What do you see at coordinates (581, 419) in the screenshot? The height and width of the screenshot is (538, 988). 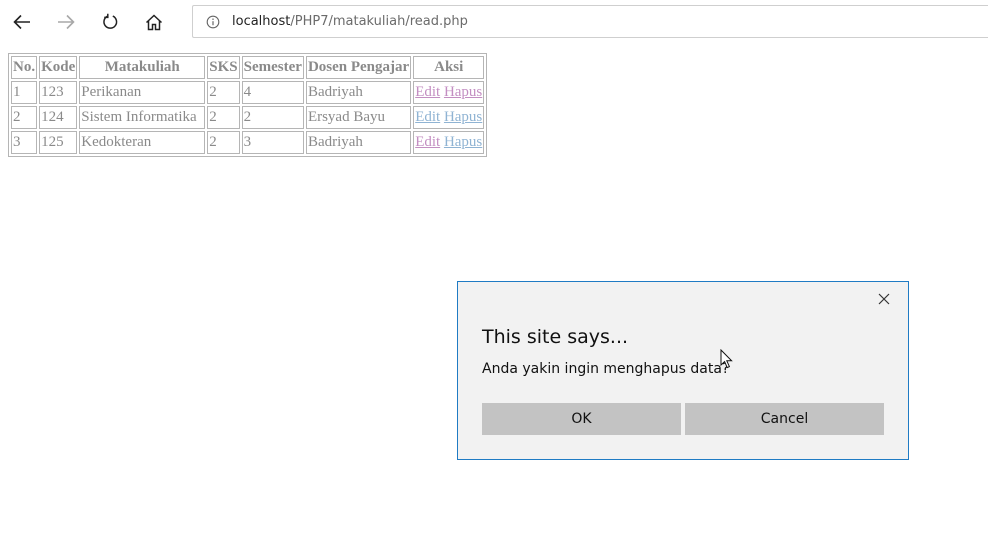 I see `ok-button: OK` at bounding box center [581, 419].